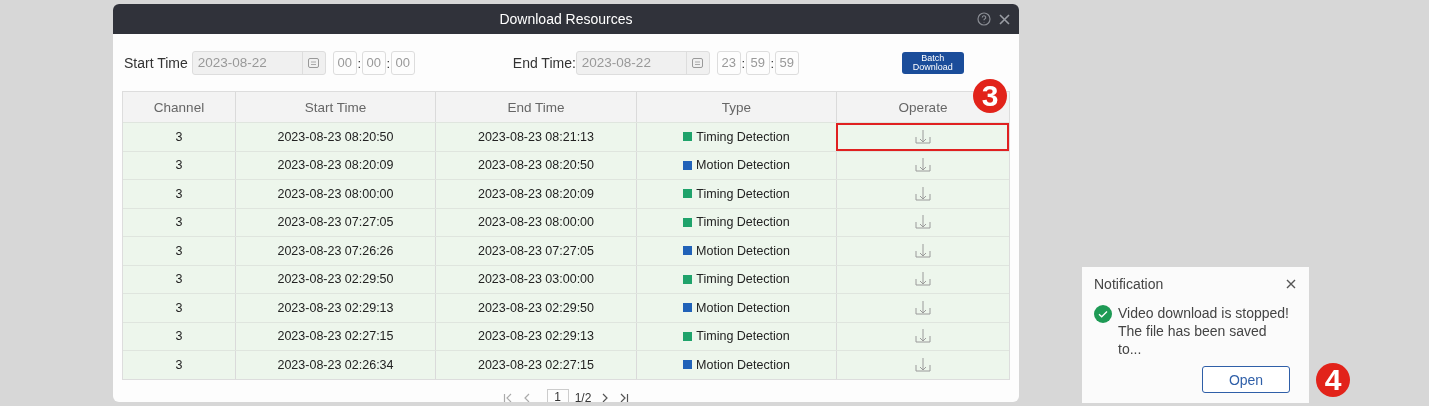 The width and height of the screenshot is (1429, 406). Describe the element at coordinates (624, 397) in the screenshot. I see `last-page-icon` at that location.